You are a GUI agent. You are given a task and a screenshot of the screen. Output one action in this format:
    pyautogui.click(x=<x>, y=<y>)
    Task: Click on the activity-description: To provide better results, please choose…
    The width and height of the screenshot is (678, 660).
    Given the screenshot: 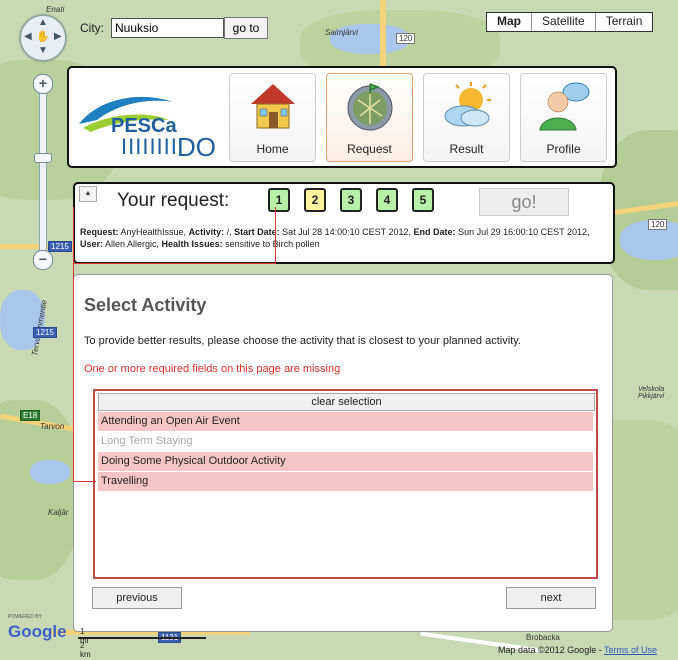 What is the action you would take?
    pyautogui.click(x=302, y=341)
    